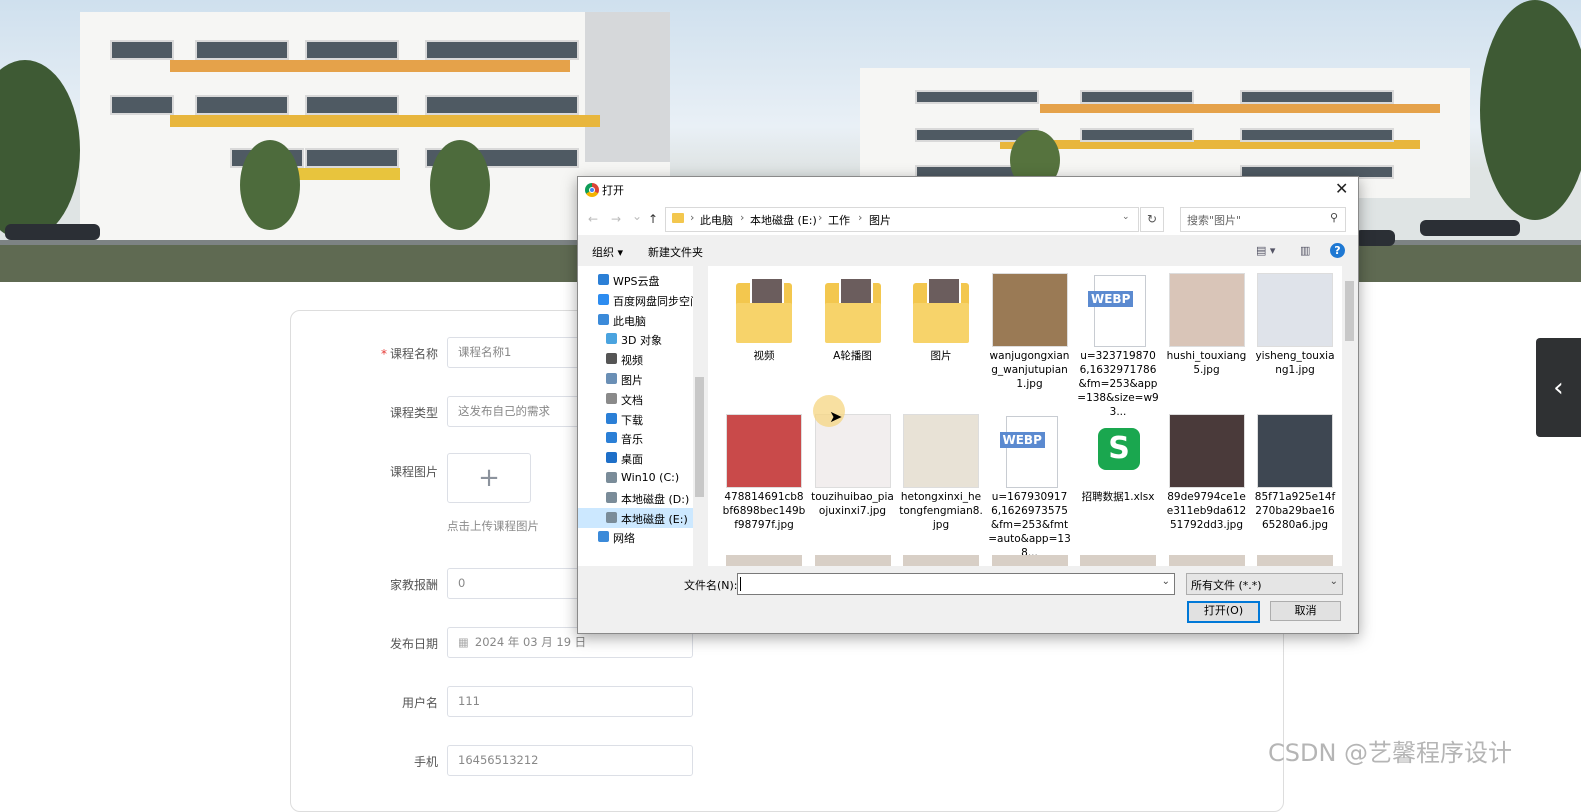 The image size is (1581, 812). I want to click on plus-icon: +, so click(489, 478).